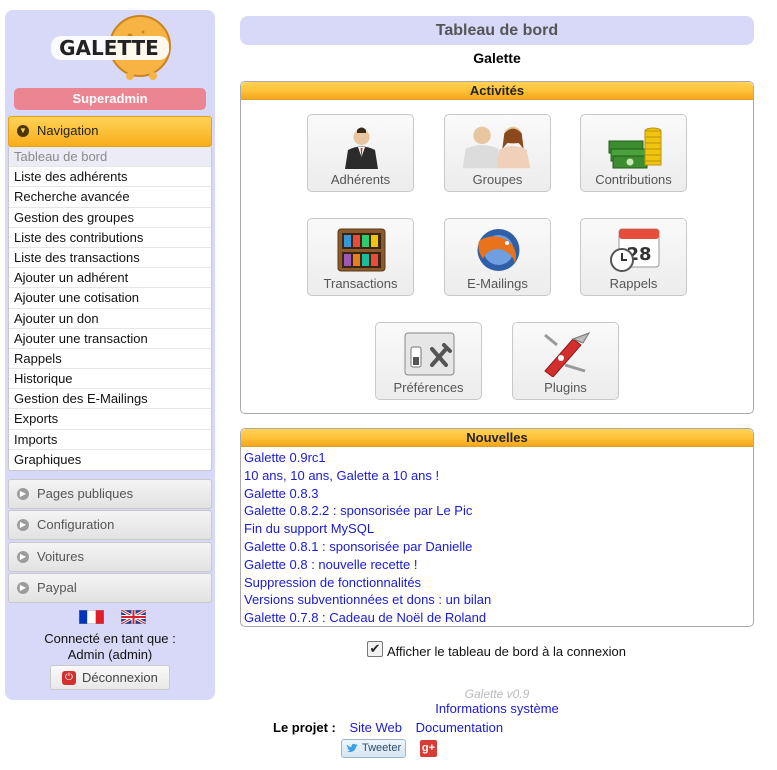  Describe the element at coordinates (120, 677) in the screenshot. I see `logout-label: Déconnexion` at that location.